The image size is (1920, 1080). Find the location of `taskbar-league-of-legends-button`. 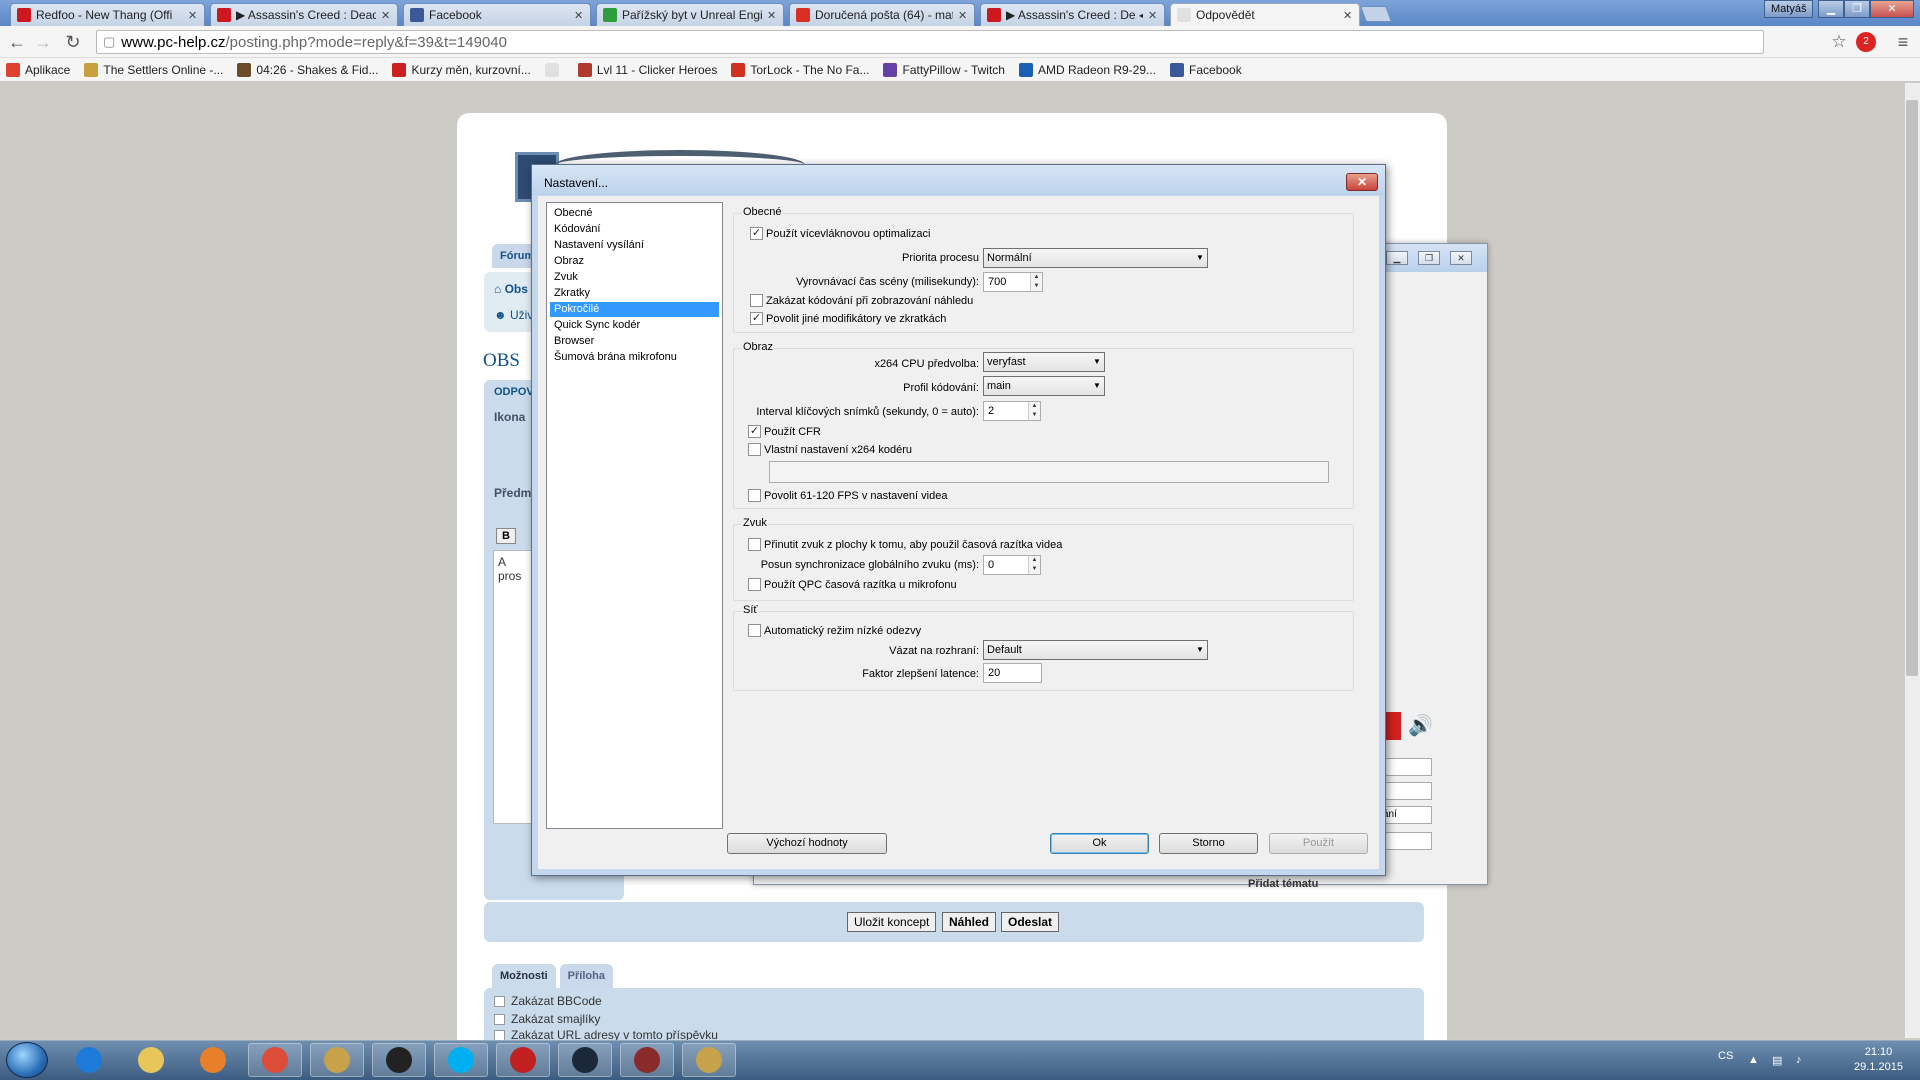

taskbar-league-of-legends-button is located at coordinates (337, 1060).